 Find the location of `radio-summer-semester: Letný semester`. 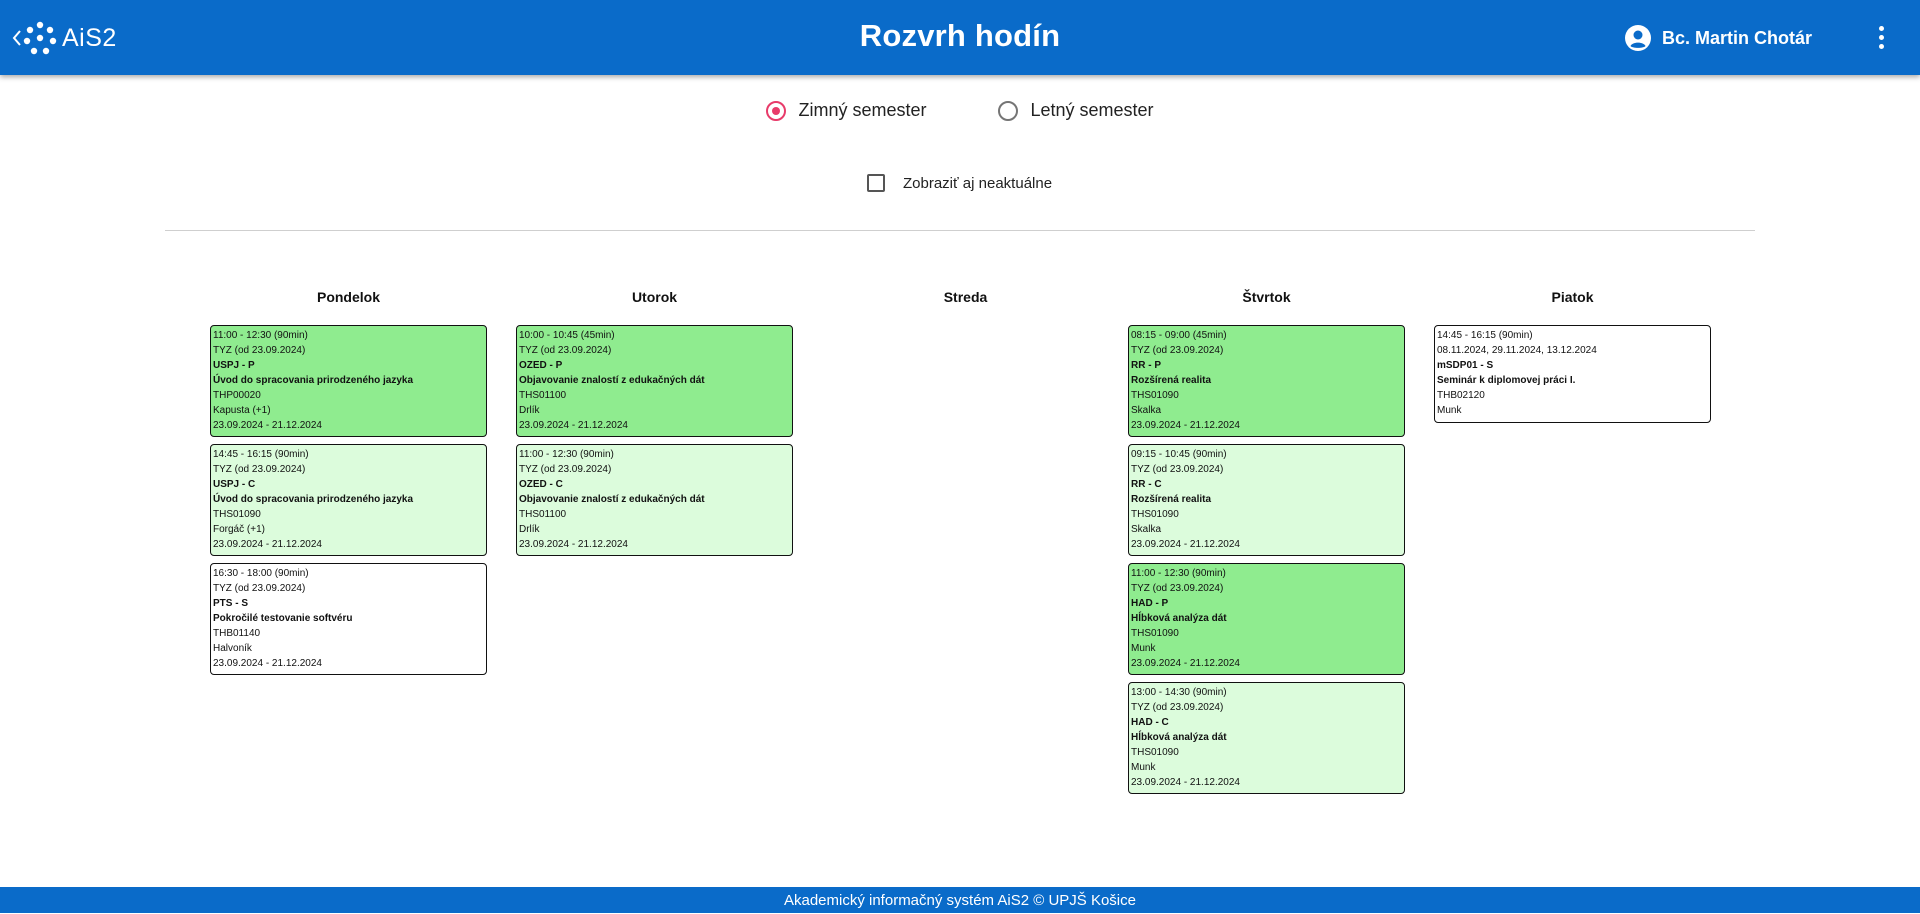

radio-summer-semester: Letný semester is located at coordinates (1076, 110).